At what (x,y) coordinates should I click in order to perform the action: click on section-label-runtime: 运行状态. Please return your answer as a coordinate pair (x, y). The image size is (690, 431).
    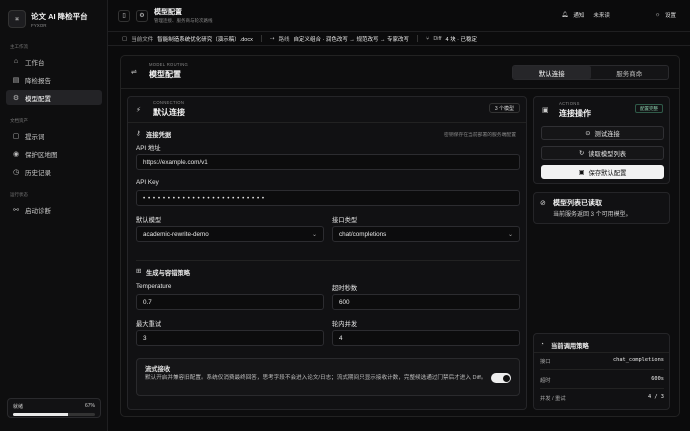
    Looking at the image, I should click on (19, 194).